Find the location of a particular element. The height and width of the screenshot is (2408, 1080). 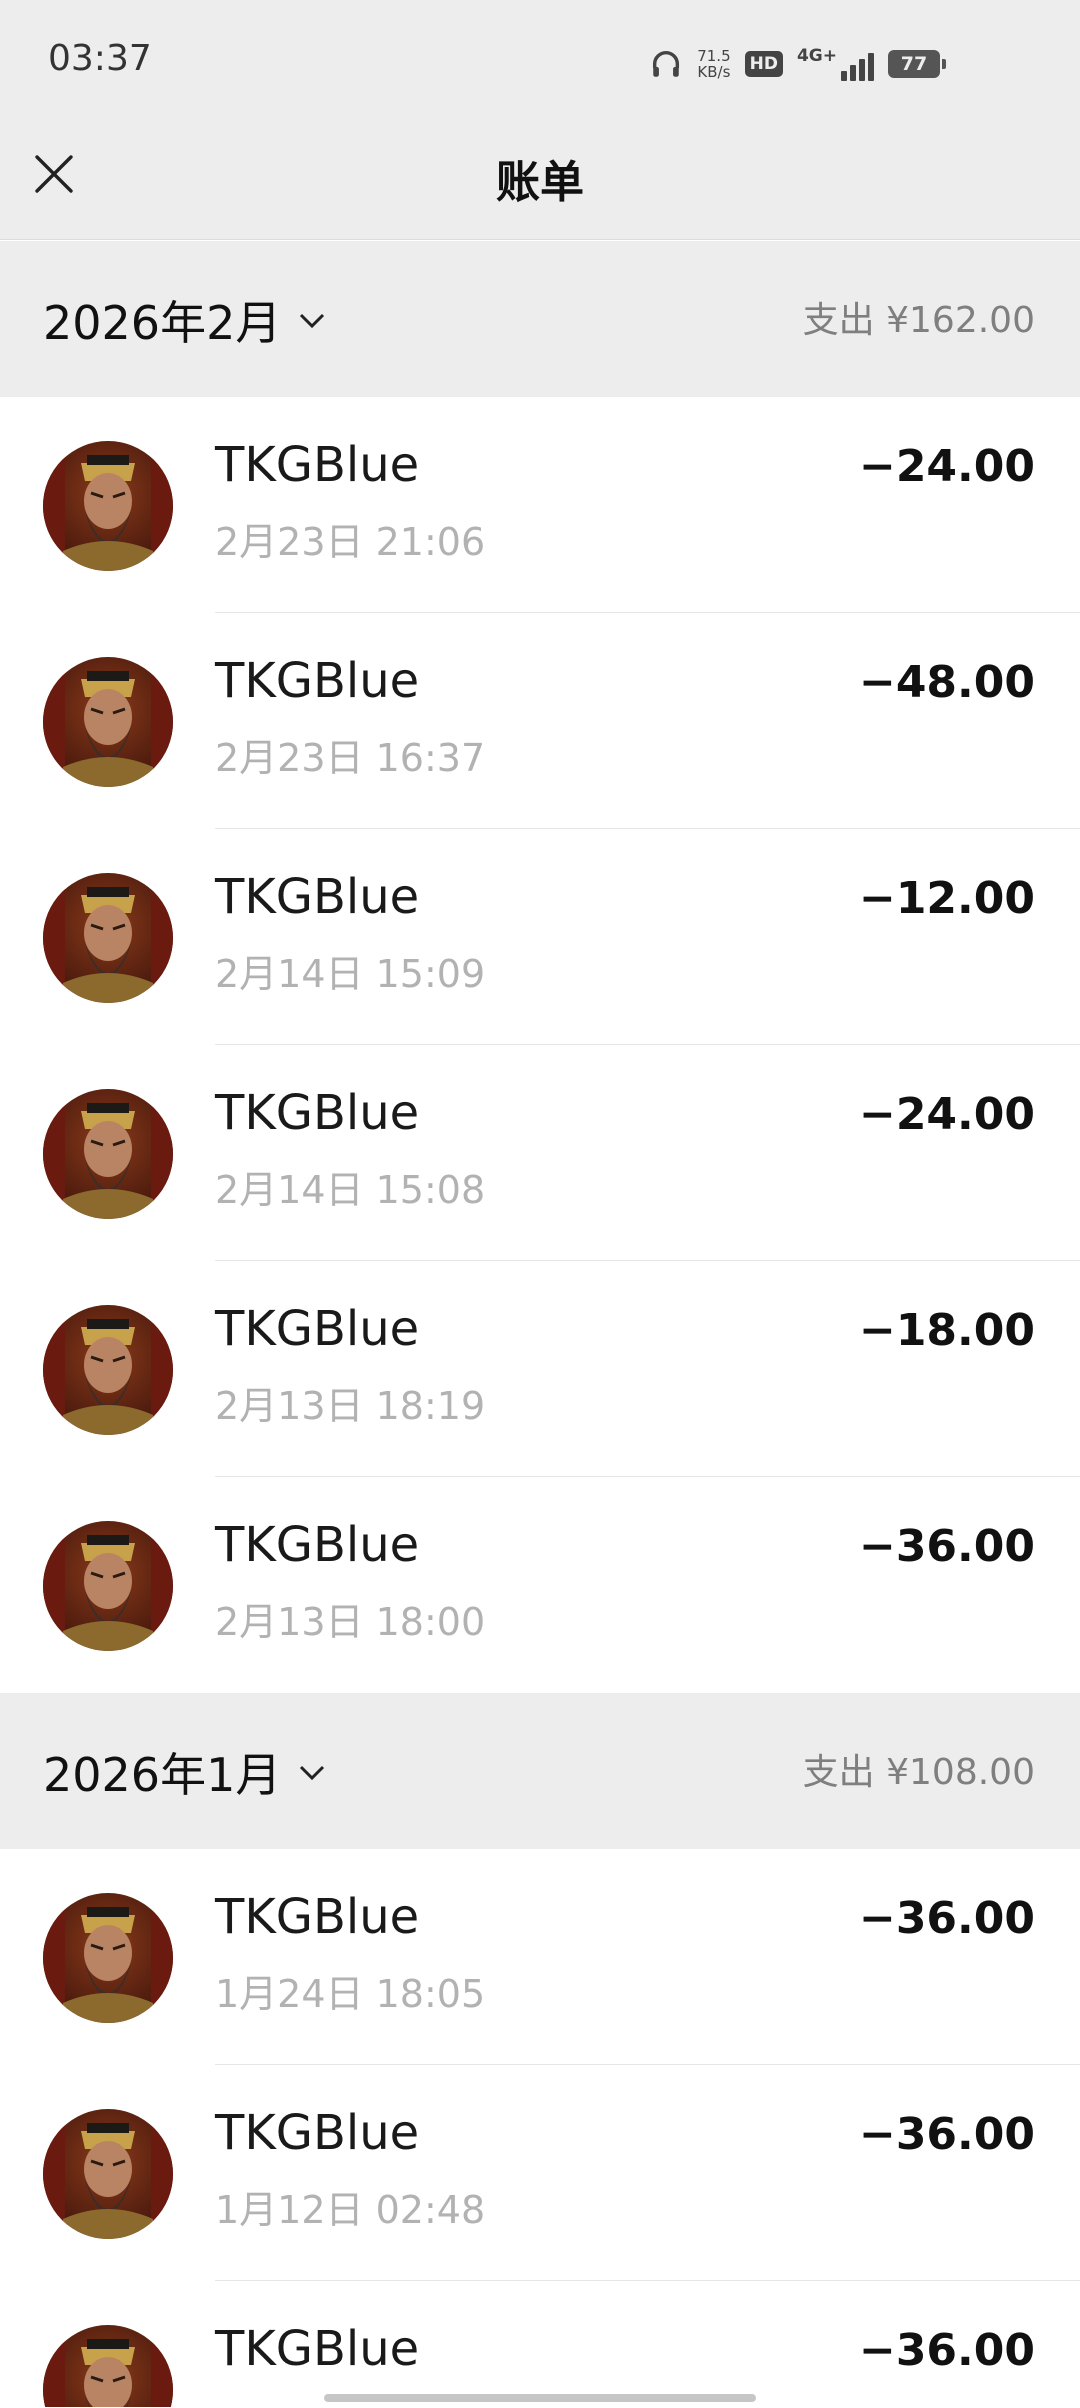

transaction-row: TKGBlue 2月23日 16:37 −48.00 is located at coordinates (540, 721).